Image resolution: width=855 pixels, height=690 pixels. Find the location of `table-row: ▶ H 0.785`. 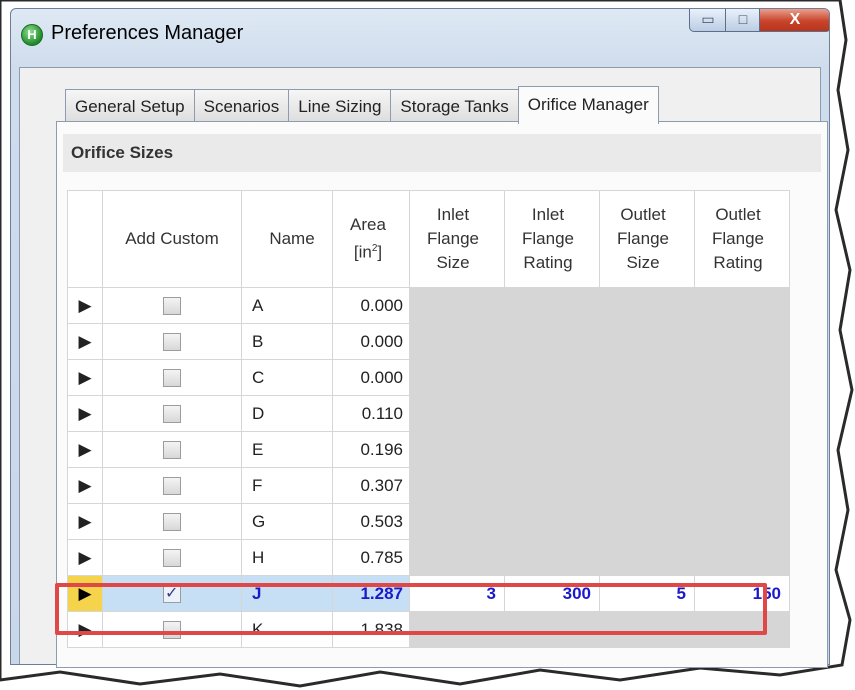

table-row: ▶ H 0.785 is located at coordinates (428, 557).